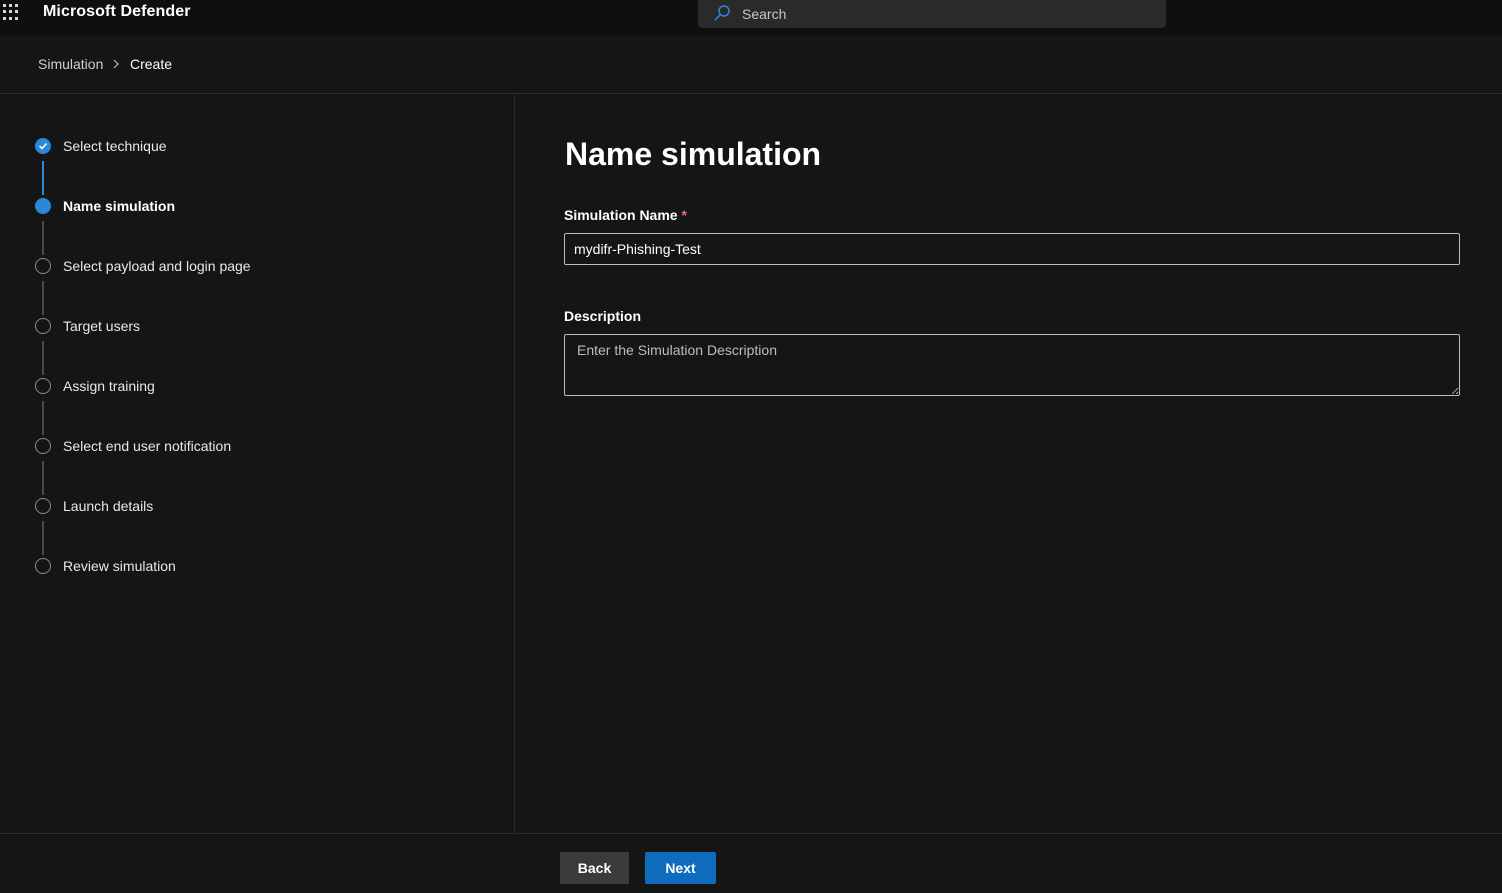 This screenshot has height=893, width=1502. What do you see at coordinates (117, 12) in the screenshot?
I see `app-title: Microsoft Defender` at bounding box center [117, 12].